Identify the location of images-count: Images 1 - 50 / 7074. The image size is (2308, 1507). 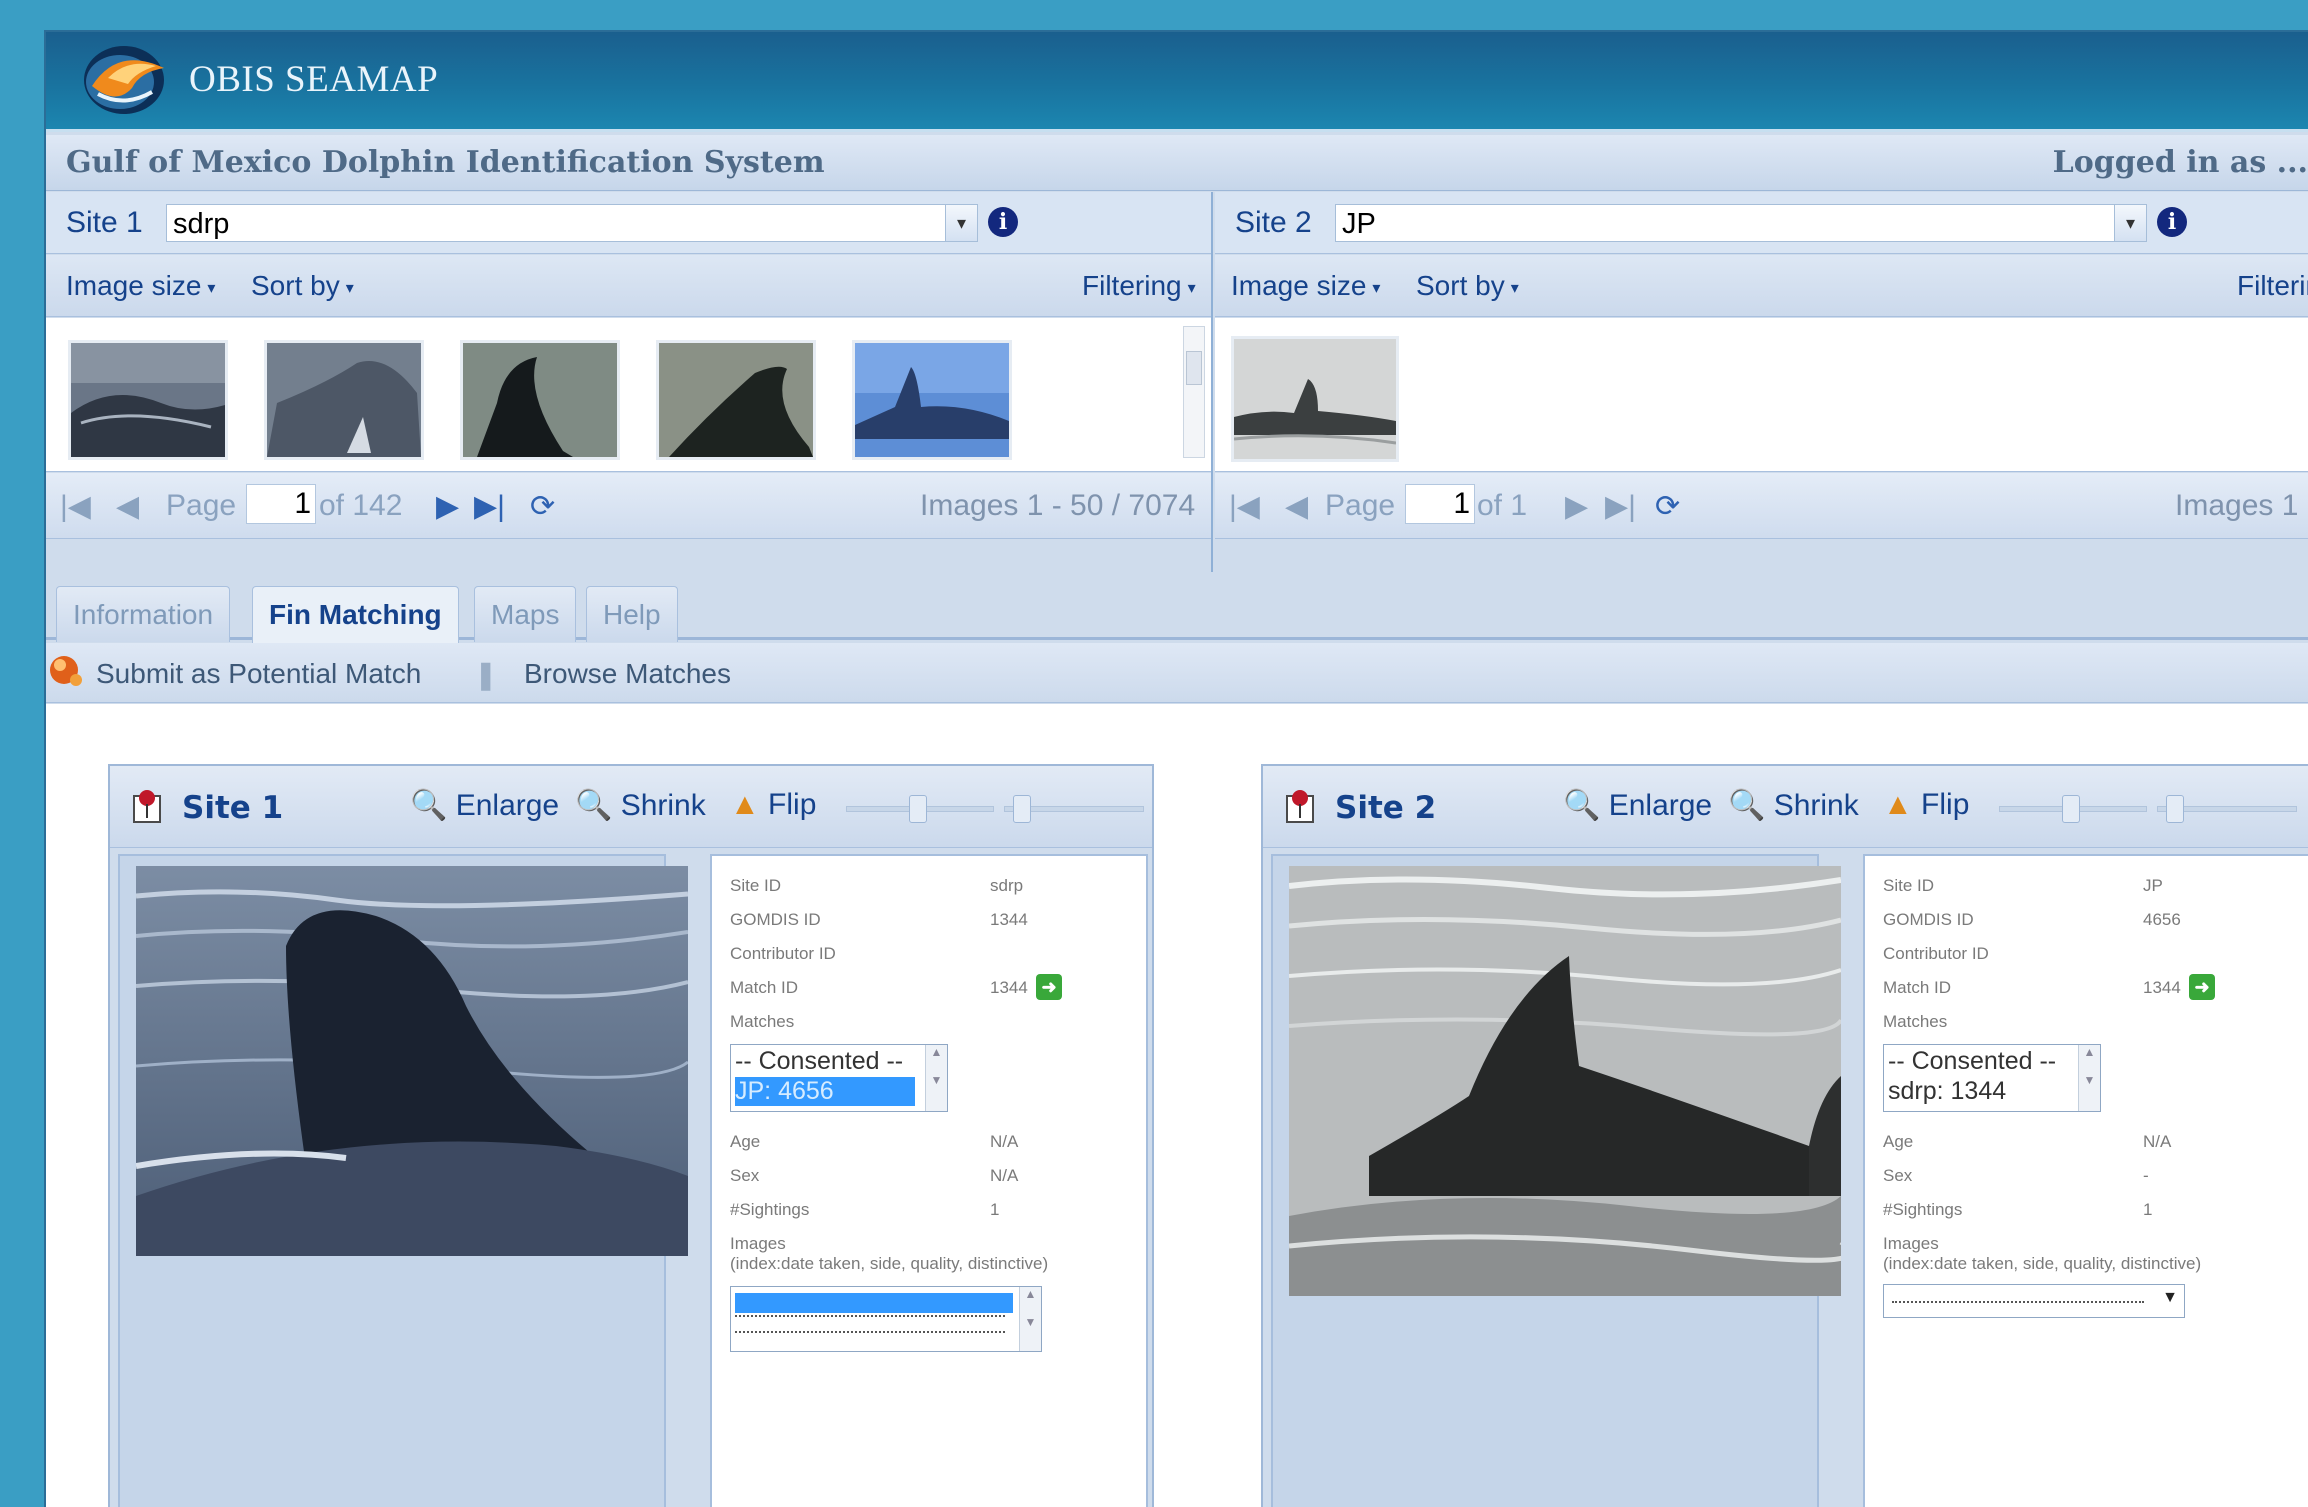
(1058, 505).